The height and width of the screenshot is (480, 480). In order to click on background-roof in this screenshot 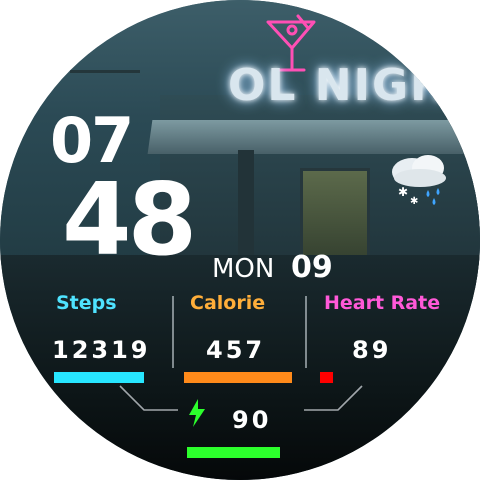, I will do `click(313, 137)`.